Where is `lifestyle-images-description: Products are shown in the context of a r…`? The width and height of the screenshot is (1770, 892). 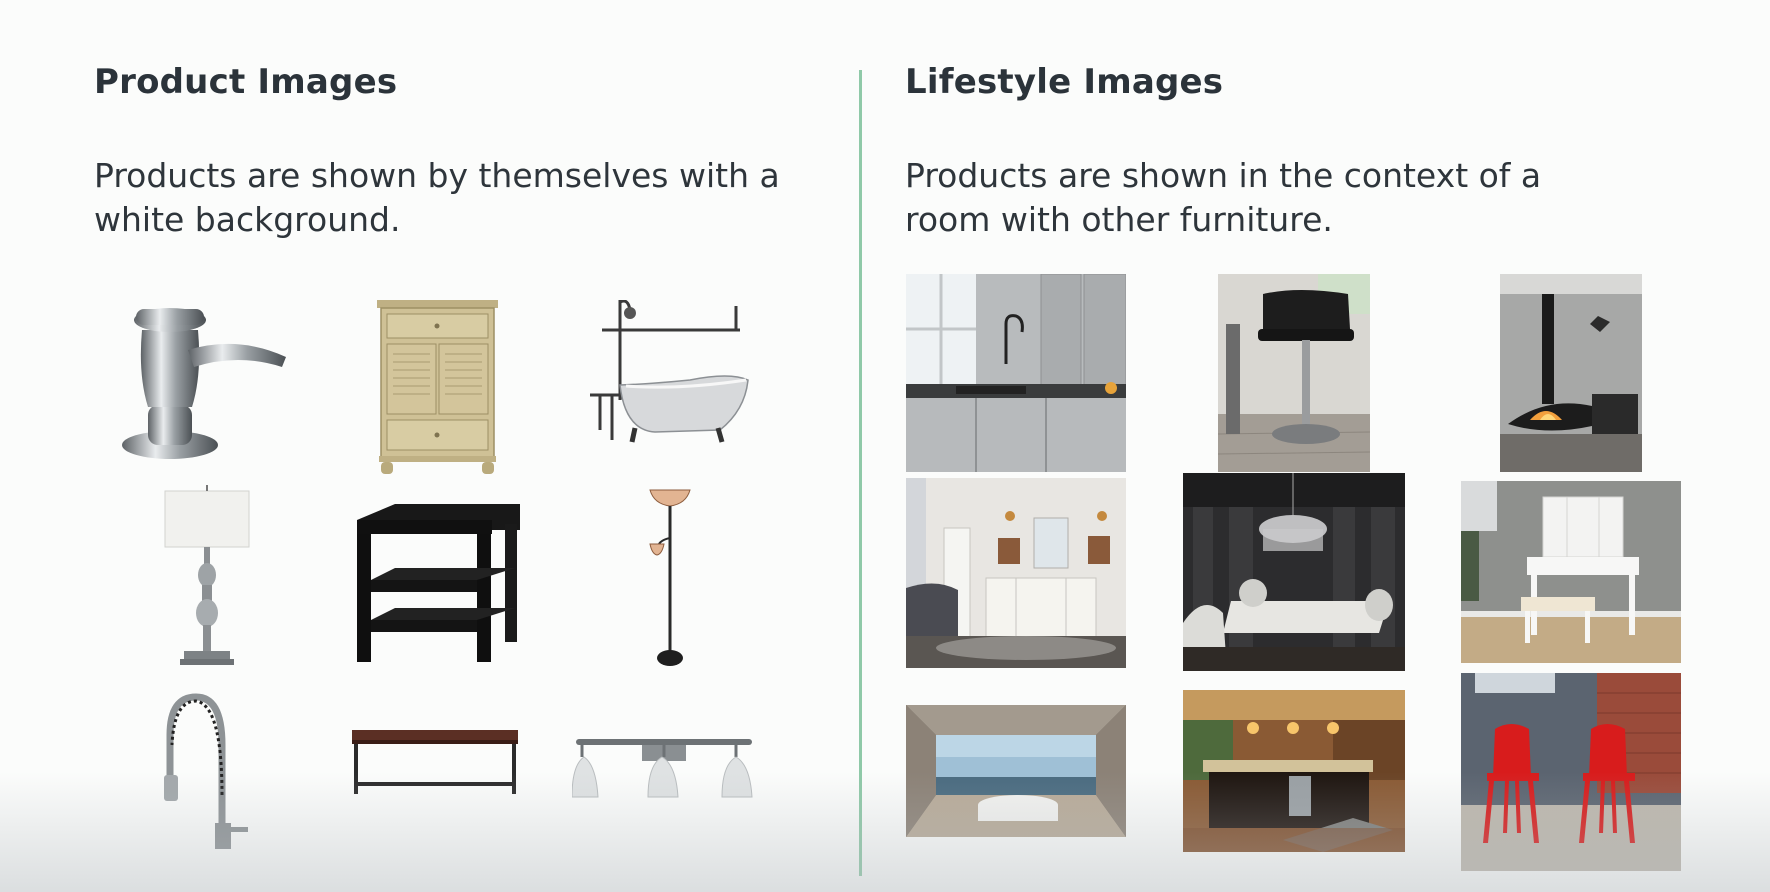 lifestyle-images-description: Products are shown in the context of a r… is located at coordinates (1223, 197).